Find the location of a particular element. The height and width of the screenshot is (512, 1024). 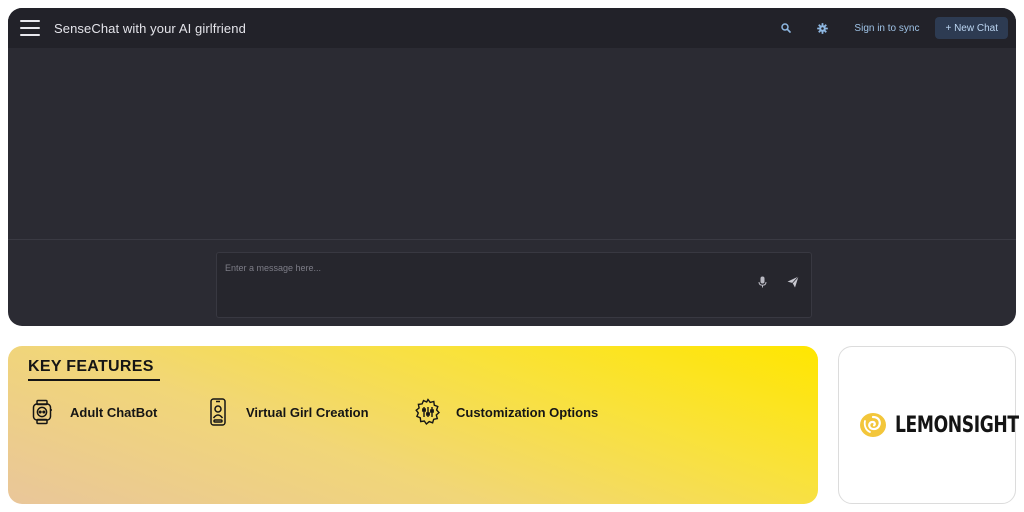

app-title: SenseChat with your AI girlfriend is located at coordinates (150, 28).